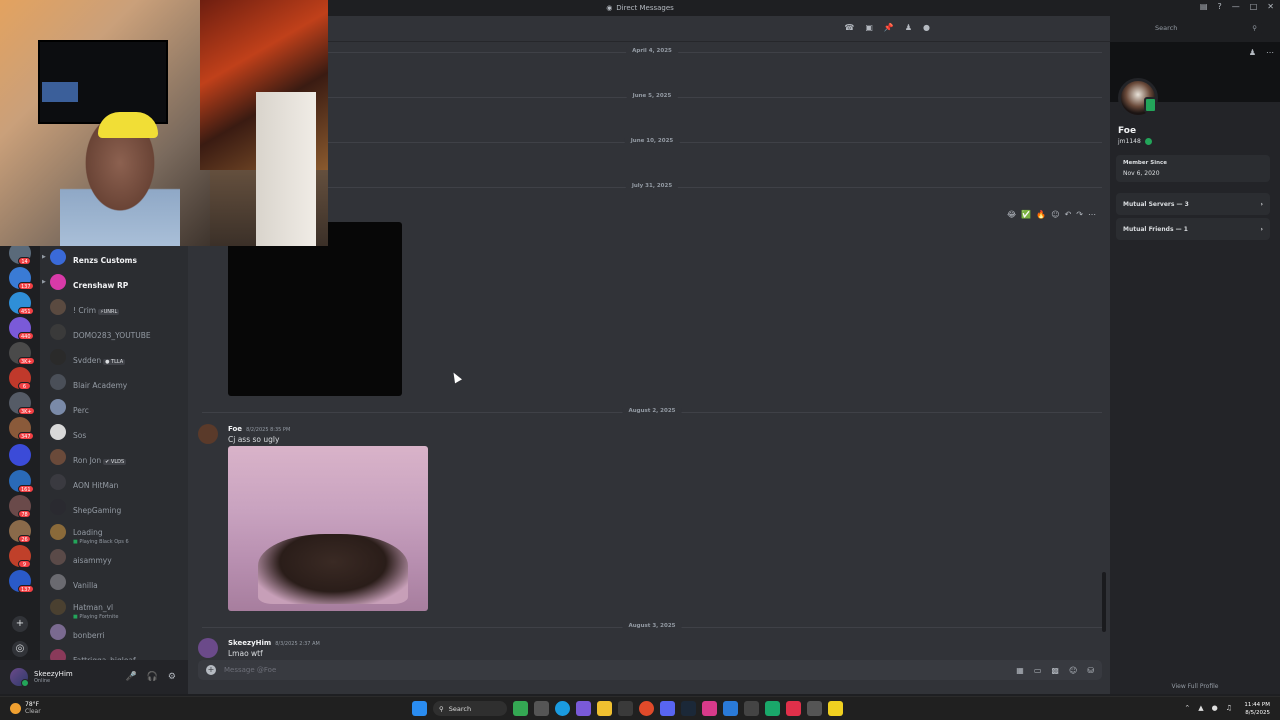  Describe the element at coordinates (1193, 204) in the screenshot. I see `mutual-servers-row: Mutual Servers — 3 ›` at that location.